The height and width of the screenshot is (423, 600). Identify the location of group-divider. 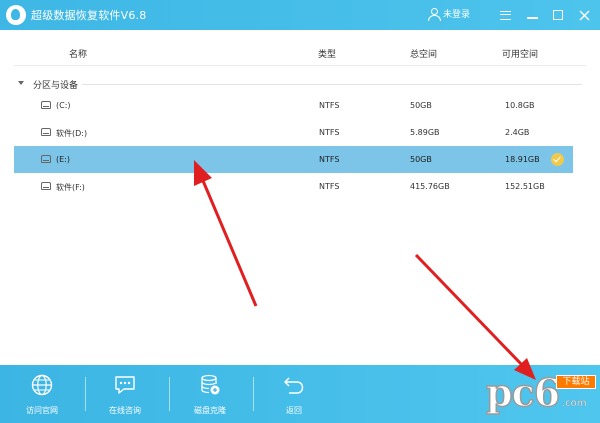
(332, 84).